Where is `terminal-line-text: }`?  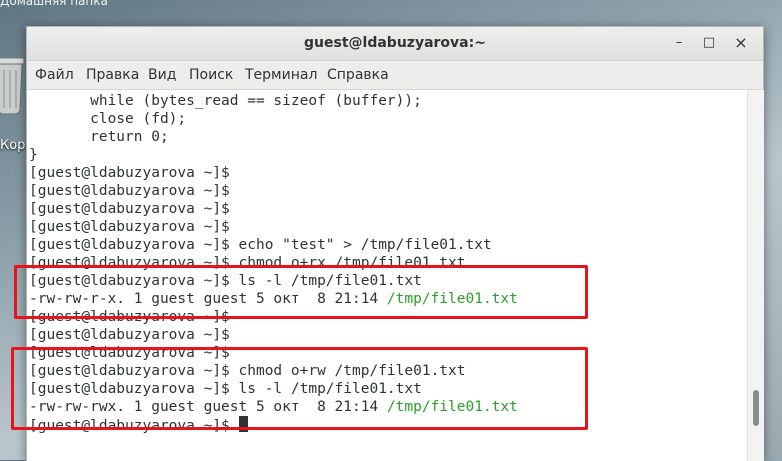
terminal-line-text: } is located at coordinates (33, 155).